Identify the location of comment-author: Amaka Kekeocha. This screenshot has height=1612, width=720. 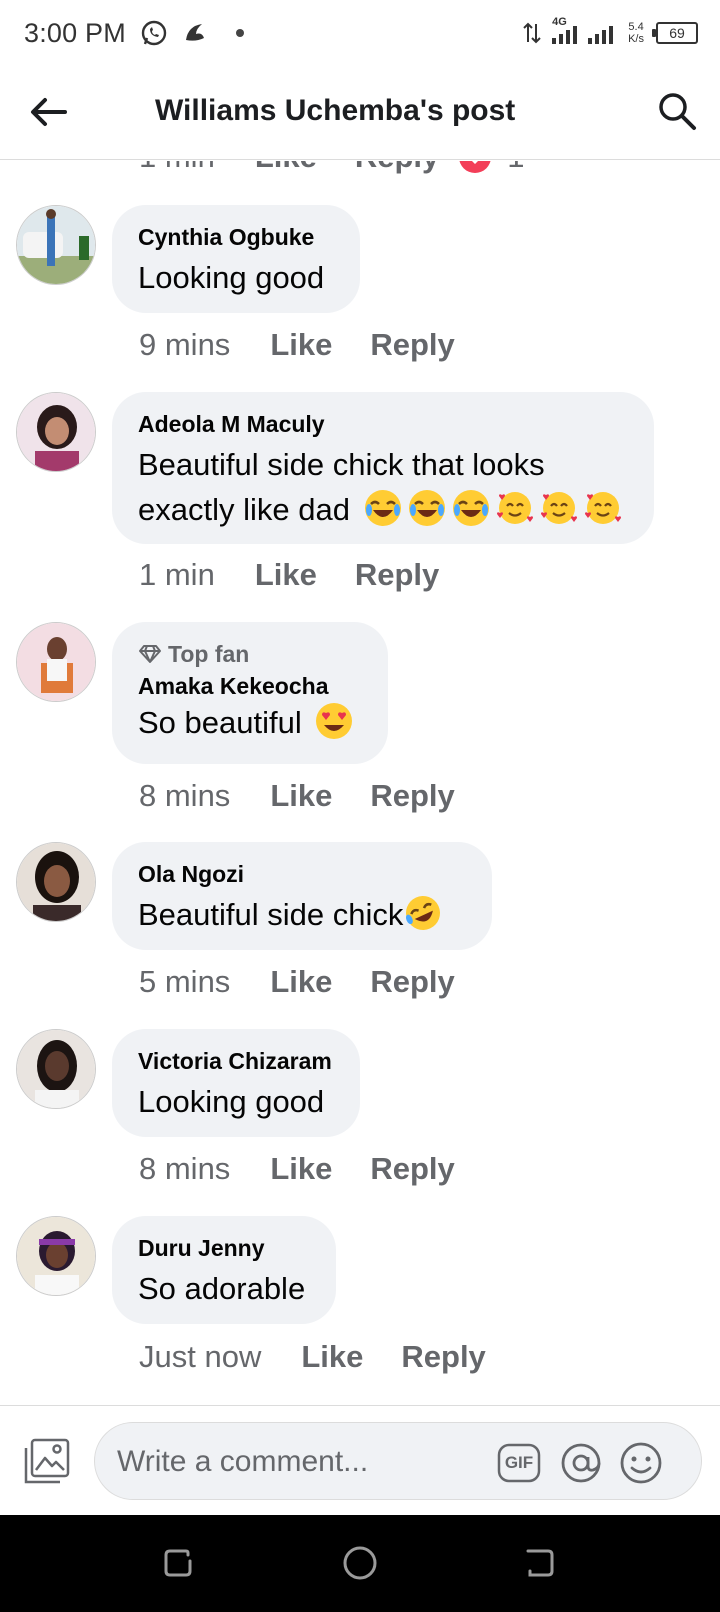
(250, 686).